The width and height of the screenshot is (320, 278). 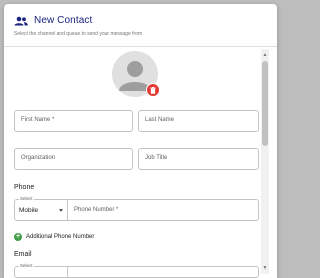 I want to click on email-type-legend: Select, so click(x=26, y=265).